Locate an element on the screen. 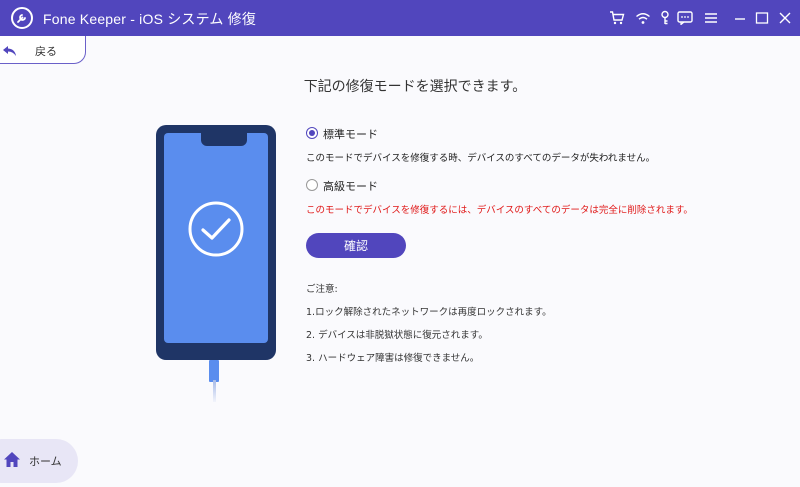 This screenshot has height=487, width=800. notes-title: ご注意: is located at coordinates (322, 289).